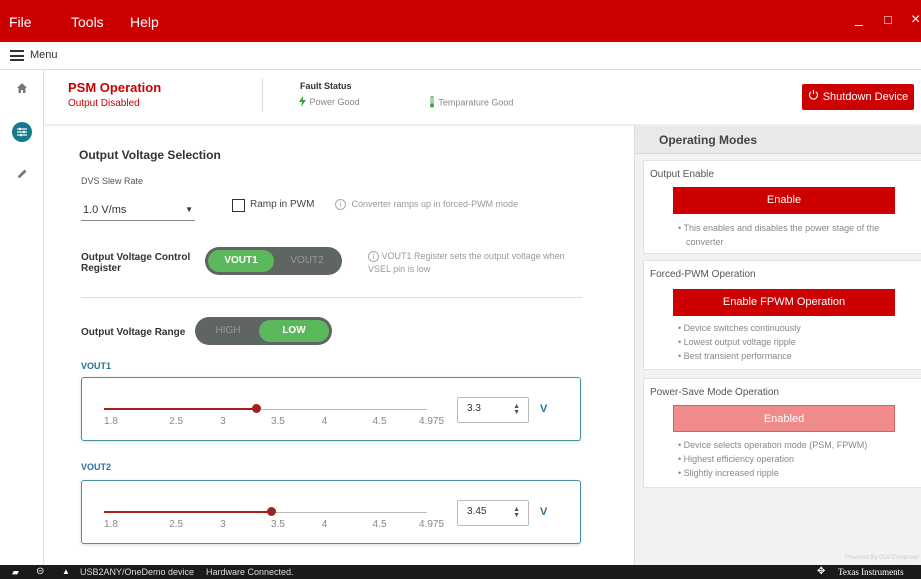  I want to click on dvs-select: 1.0 V/ms ▼, so click(138, 209).